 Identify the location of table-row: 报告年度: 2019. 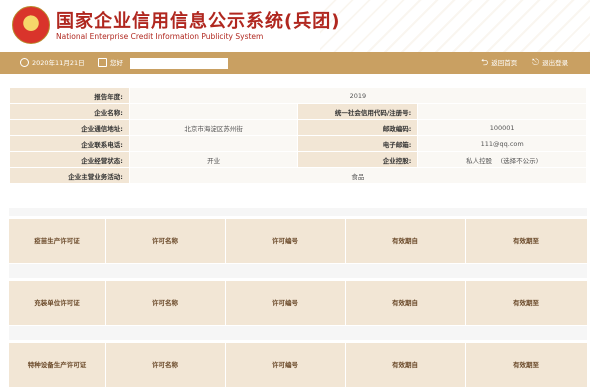
(298, 95).